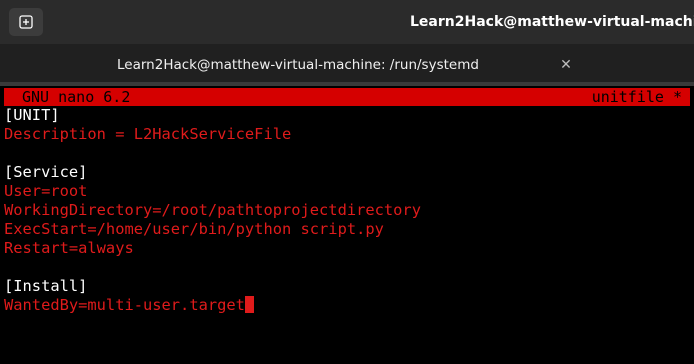 This screenshot has height=364, width=694. What do you see at coordinates (347, 97) in the screenshot?
I see `nano-header-bar: GNU nano 6.2 unitfile *` at bounding box center [347, 97].